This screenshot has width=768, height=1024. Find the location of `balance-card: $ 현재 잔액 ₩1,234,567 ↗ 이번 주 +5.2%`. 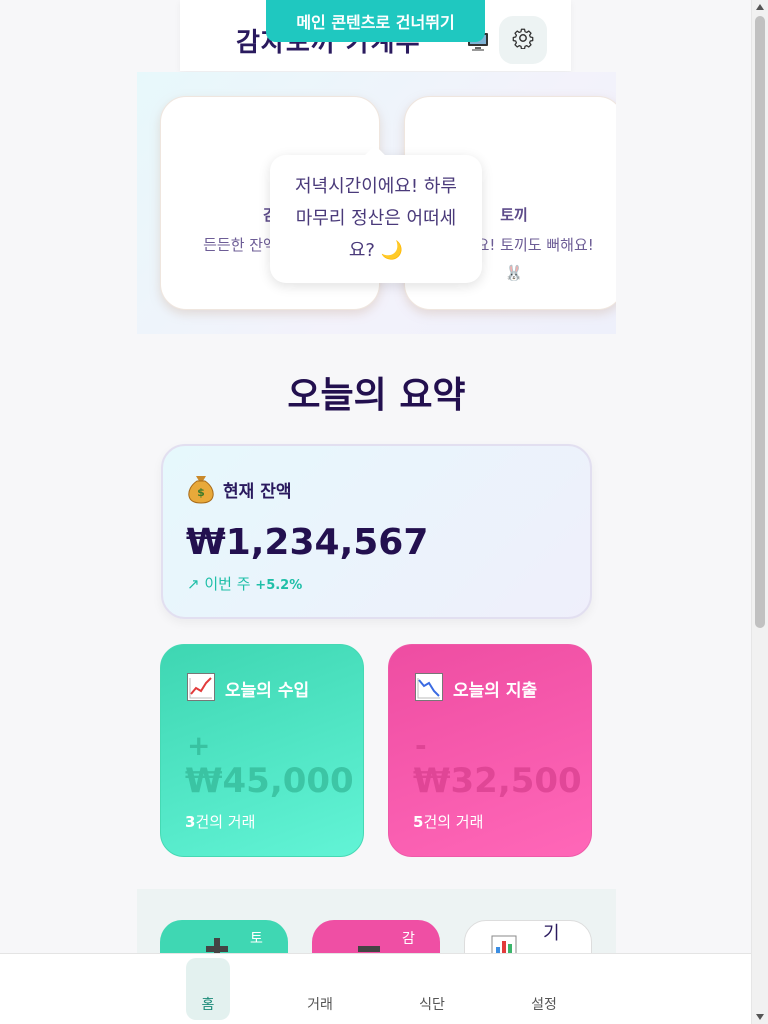

balance-card: $ 현재 잔액 ₩1,234,567 ↗ 이번 주 +5.2% is located at coordinates (376, 531).